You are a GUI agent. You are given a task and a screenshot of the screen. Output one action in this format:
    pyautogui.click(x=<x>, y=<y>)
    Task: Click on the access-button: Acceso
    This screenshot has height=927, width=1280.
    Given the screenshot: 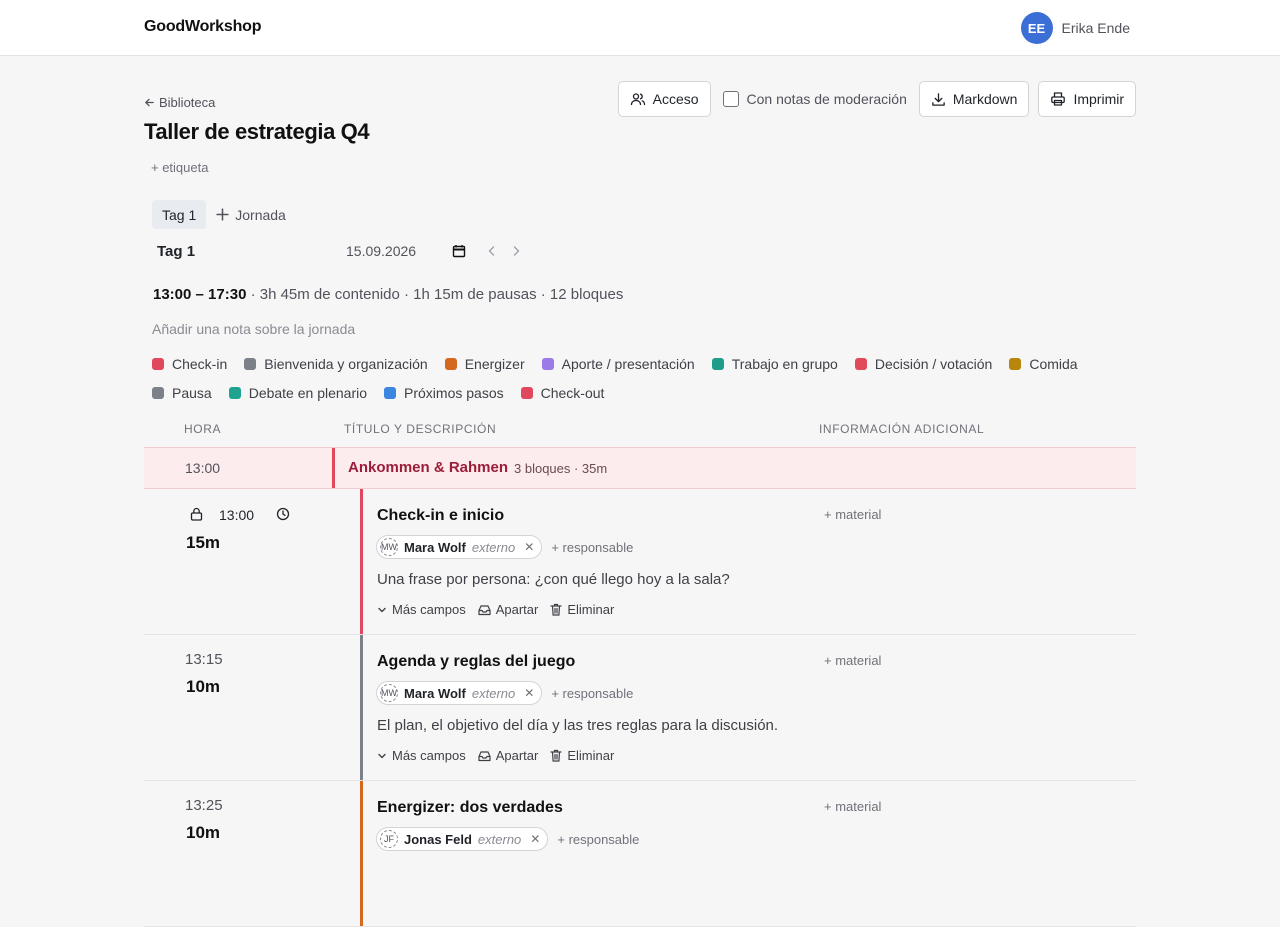 What is the action you would take?
    pyautogui.click(x=664, y=99)
    